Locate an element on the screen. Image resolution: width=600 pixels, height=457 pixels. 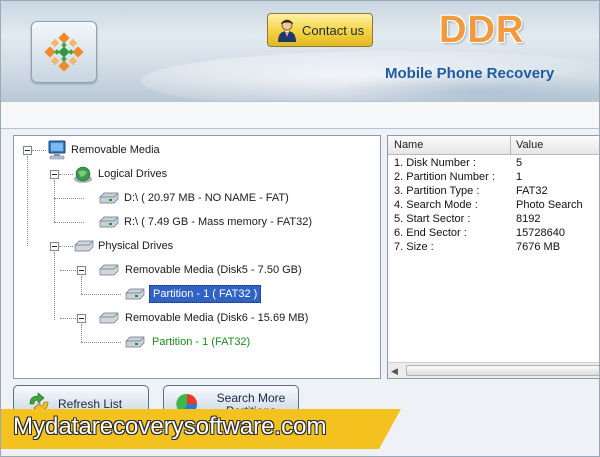
property-value: 5 is located at coordinates (519, 163).